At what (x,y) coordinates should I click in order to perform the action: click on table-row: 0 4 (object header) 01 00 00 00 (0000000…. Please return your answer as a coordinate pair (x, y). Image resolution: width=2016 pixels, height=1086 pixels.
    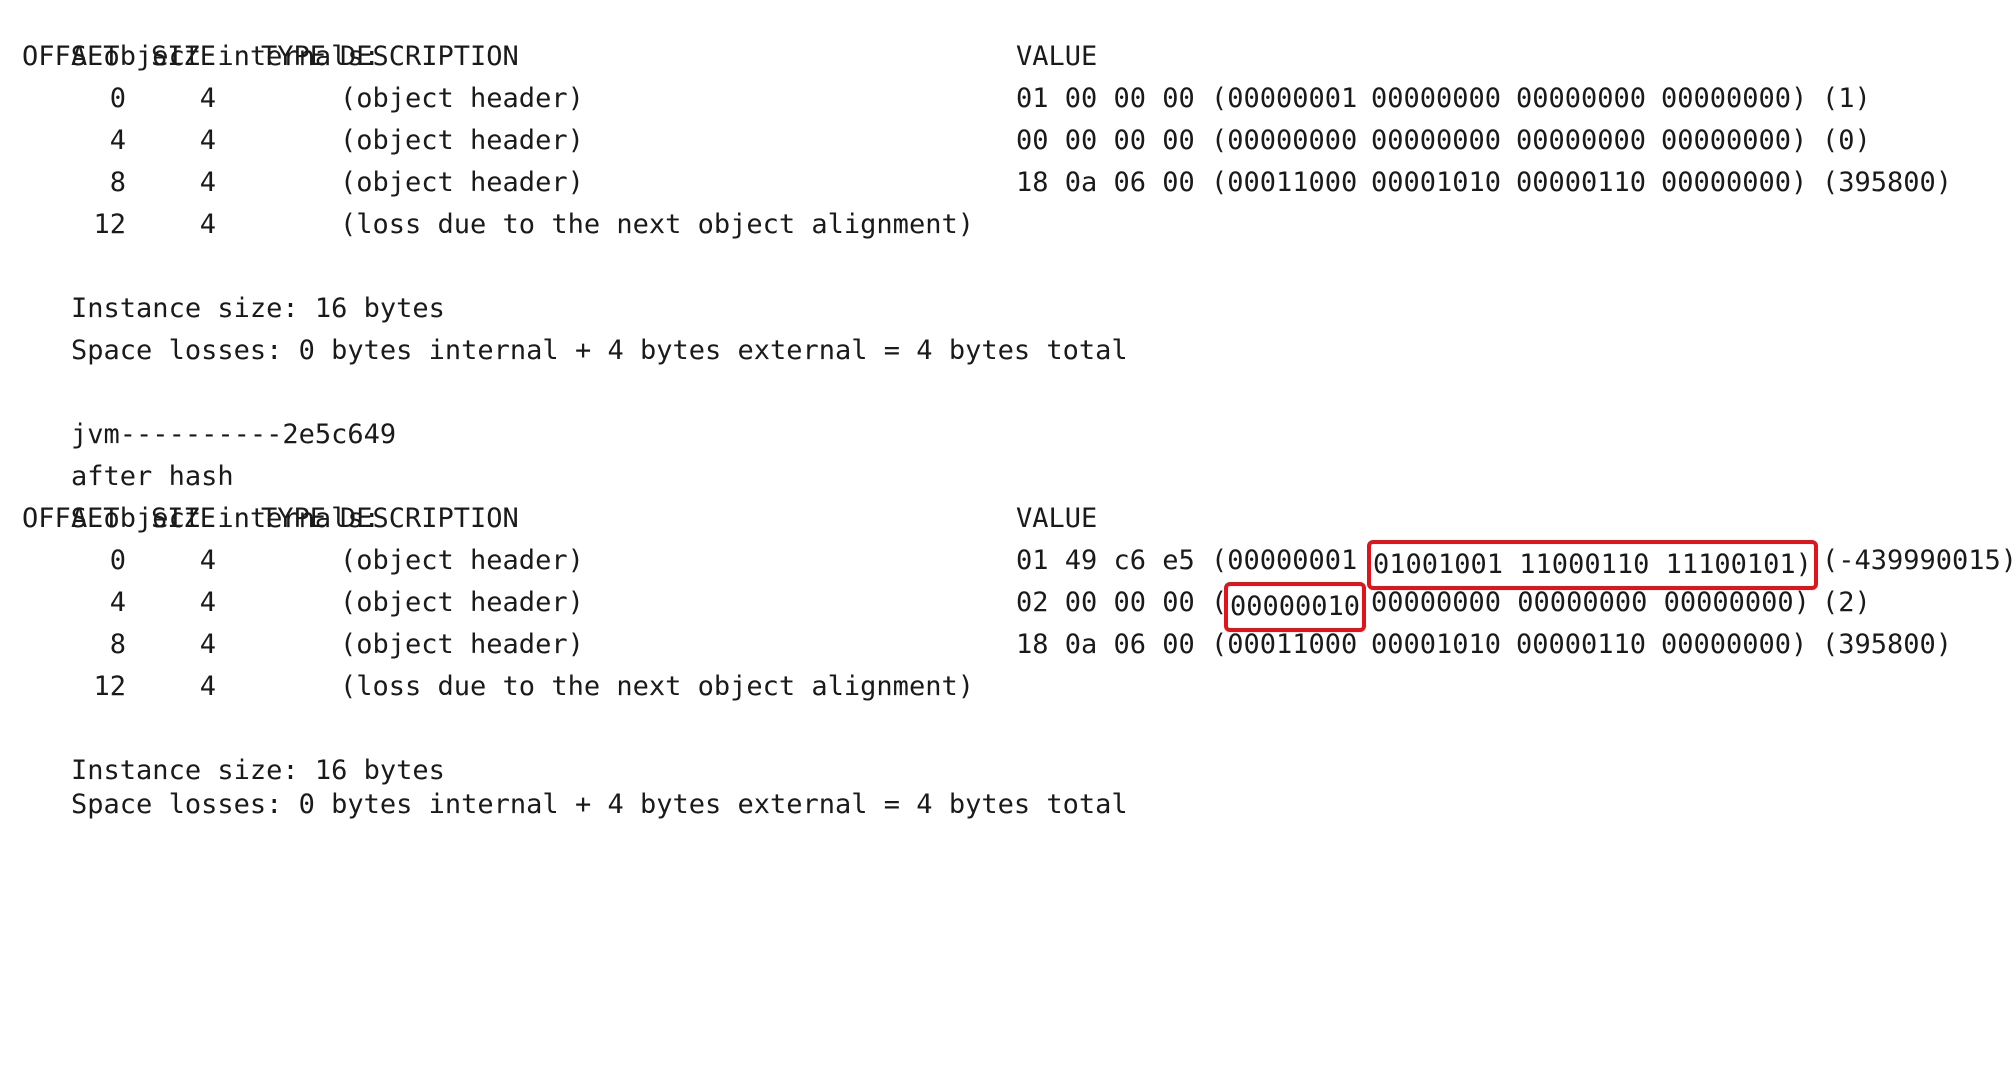
    Looking at the image, I should click on (990, 98).